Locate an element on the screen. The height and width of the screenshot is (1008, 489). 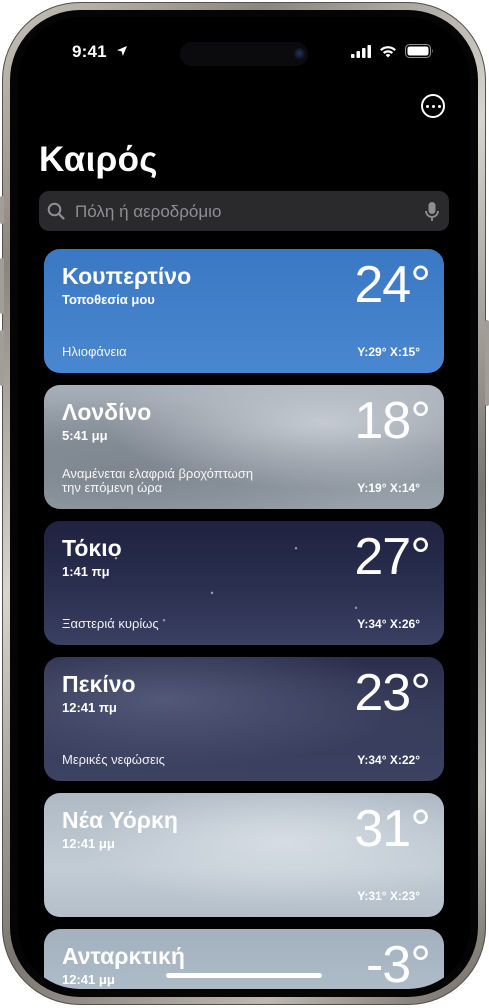
camera-icon is located at coordinates (300, 54).